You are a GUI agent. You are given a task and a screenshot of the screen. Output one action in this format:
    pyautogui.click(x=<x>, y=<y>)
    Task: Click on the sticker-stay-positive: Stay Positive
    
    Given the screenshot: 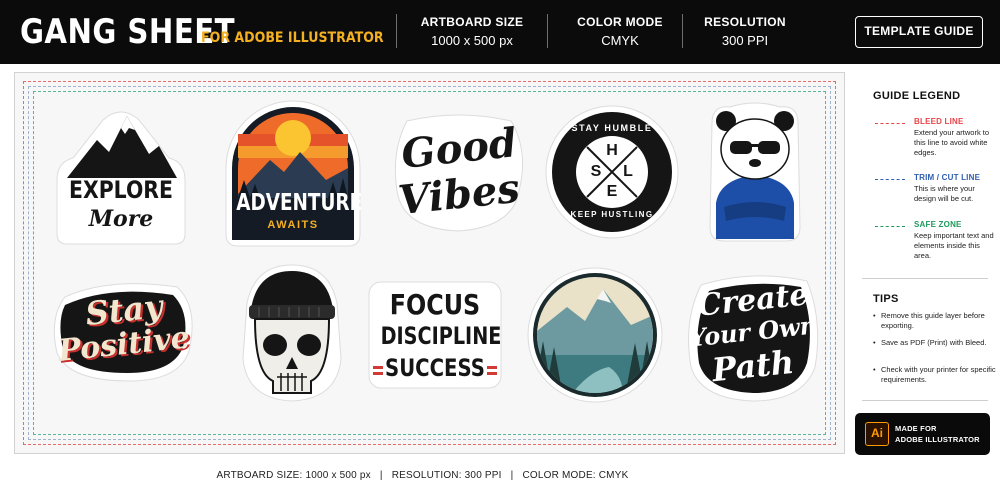 What is the action you would take?
    pyautogui.click(x=124, y=330)
    